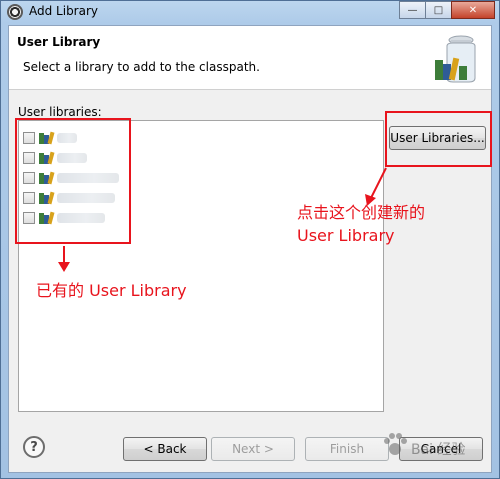 The width and height of the screenshot is (500, 479). Describe the element at coordinates (165, 449) in the screenshot. I see `back-button: < Back` at that location.